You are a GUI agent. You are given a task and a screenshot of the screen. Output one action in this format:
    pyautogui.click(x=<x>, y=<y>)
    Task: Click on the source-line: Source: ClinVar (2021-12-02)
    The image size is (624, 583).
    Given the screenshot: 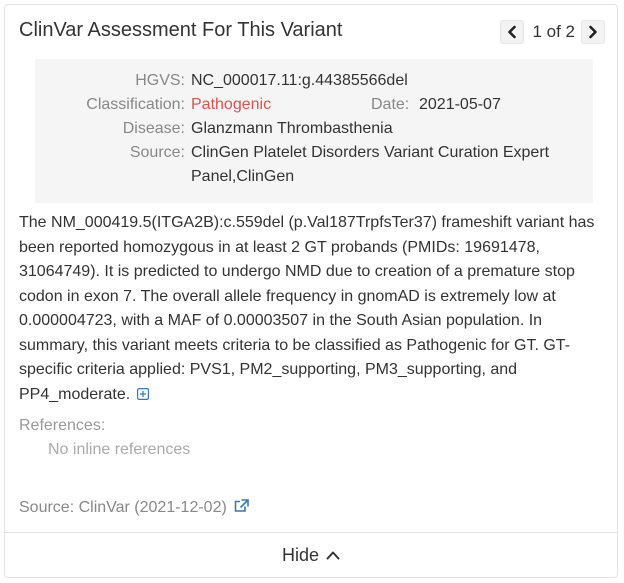 What is the action you would take?
    pyautogui.click(x=134, y=508)
    